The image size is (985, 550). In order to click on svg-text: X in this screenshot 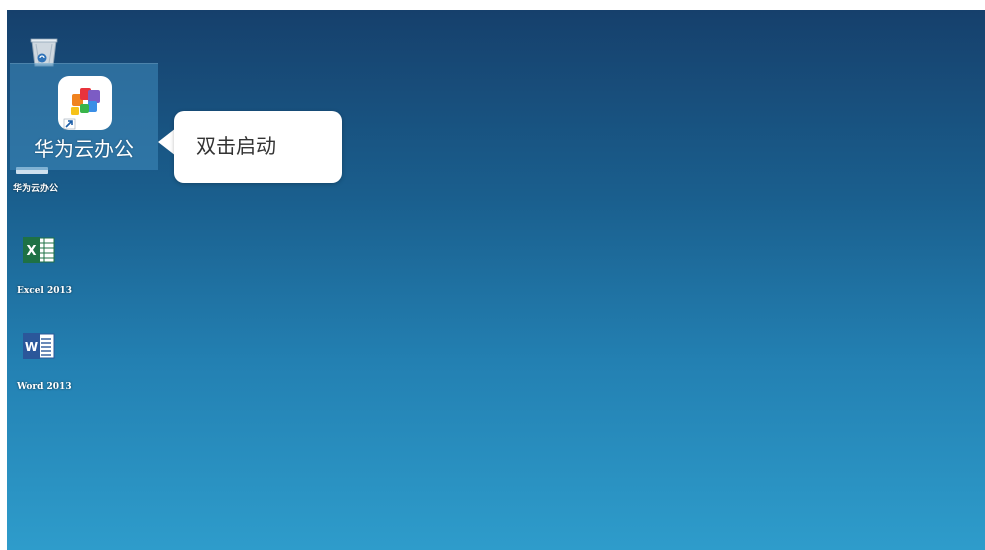, I will do `click(31, 251)`.